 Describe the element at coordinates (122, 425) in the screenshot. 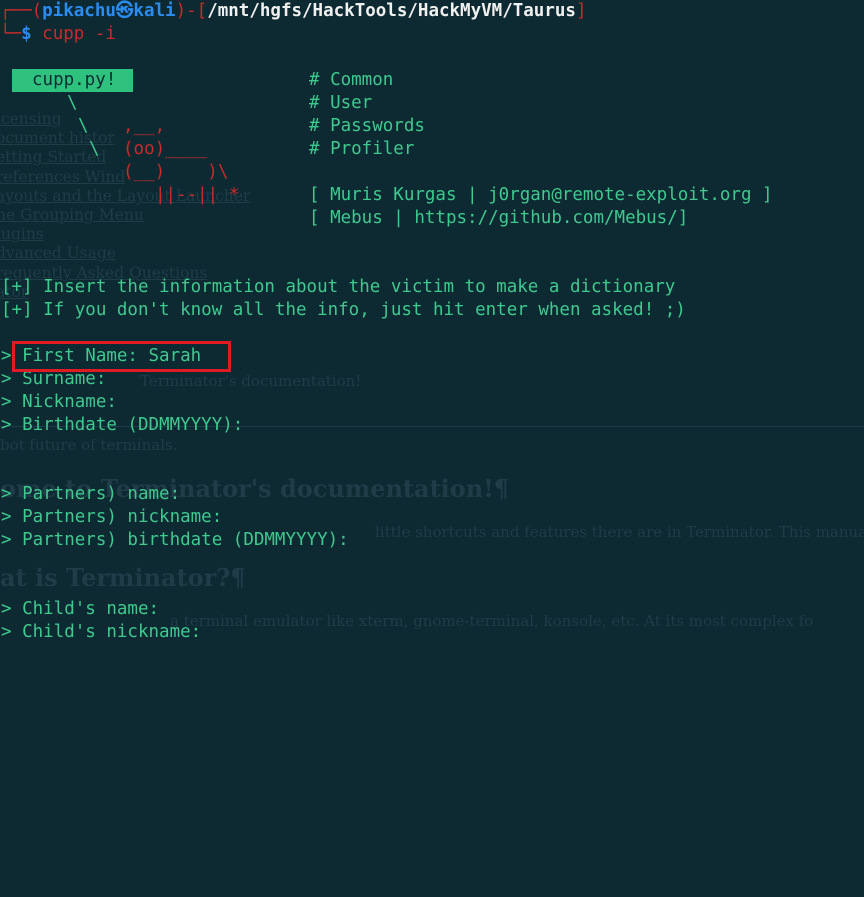

I see `input-prompt-birthdate: > Birthdate (DDMMYYYY):` at that location.